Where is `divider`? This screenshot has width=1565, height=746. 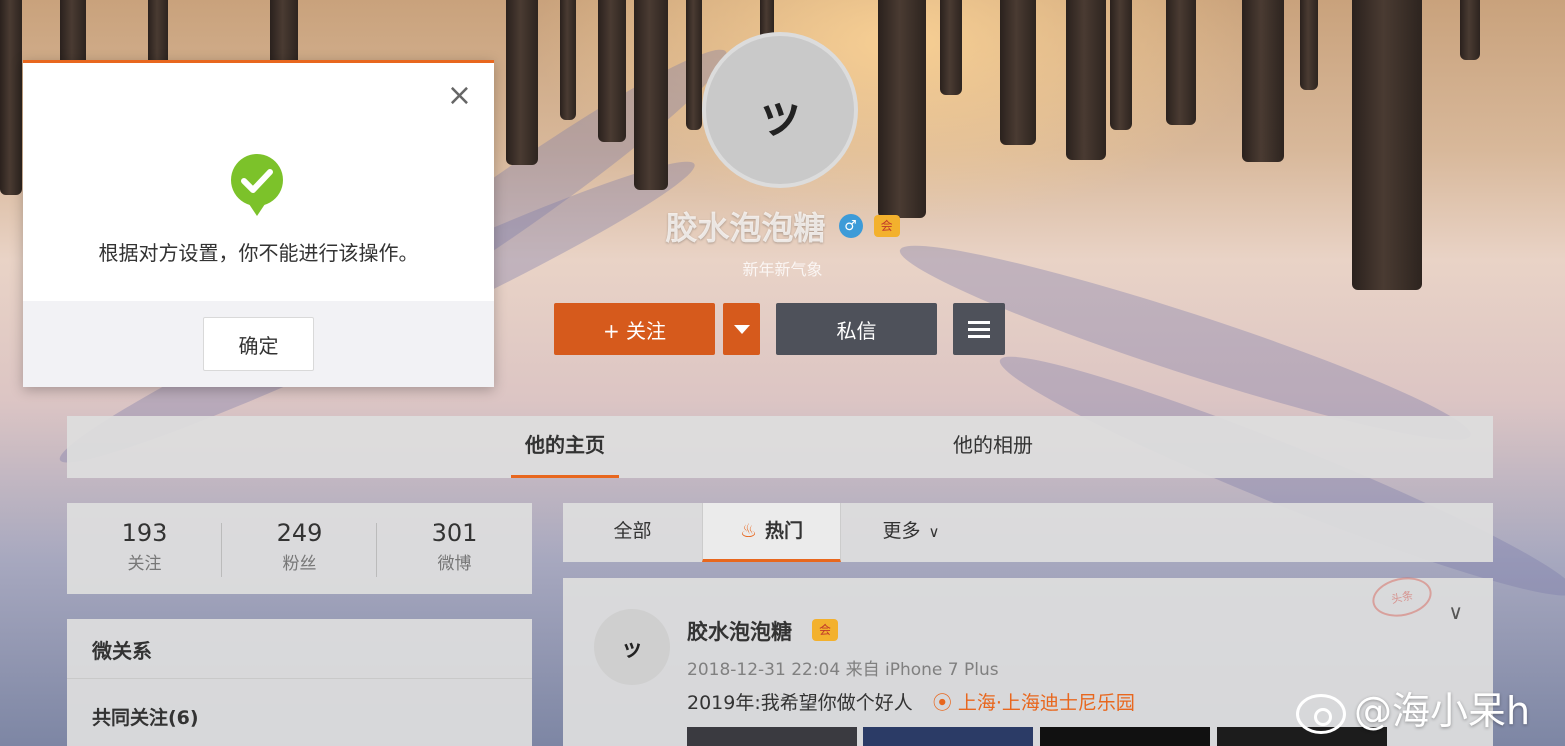
divider is located at coordinates (299, 678).